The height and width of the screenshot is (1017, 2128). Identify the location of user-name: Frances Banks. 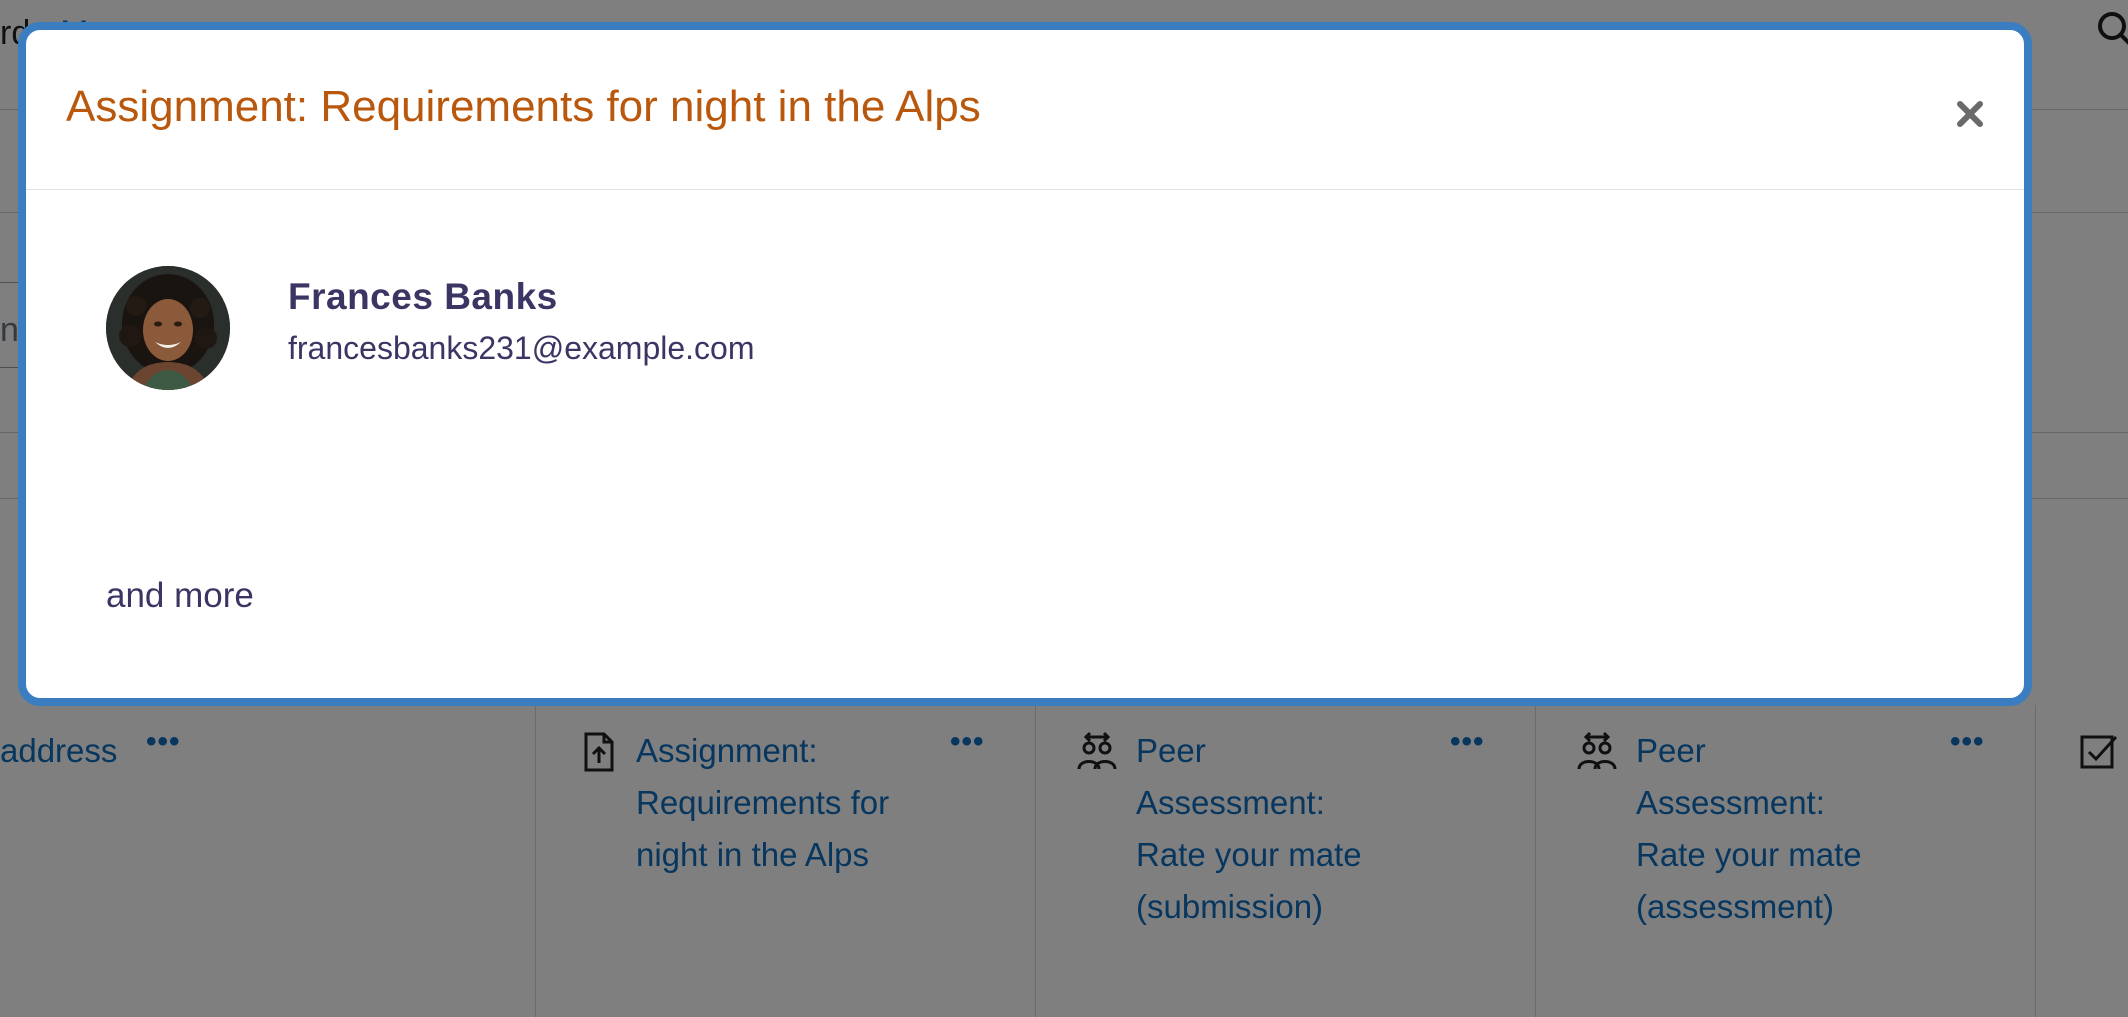
(423, 297).